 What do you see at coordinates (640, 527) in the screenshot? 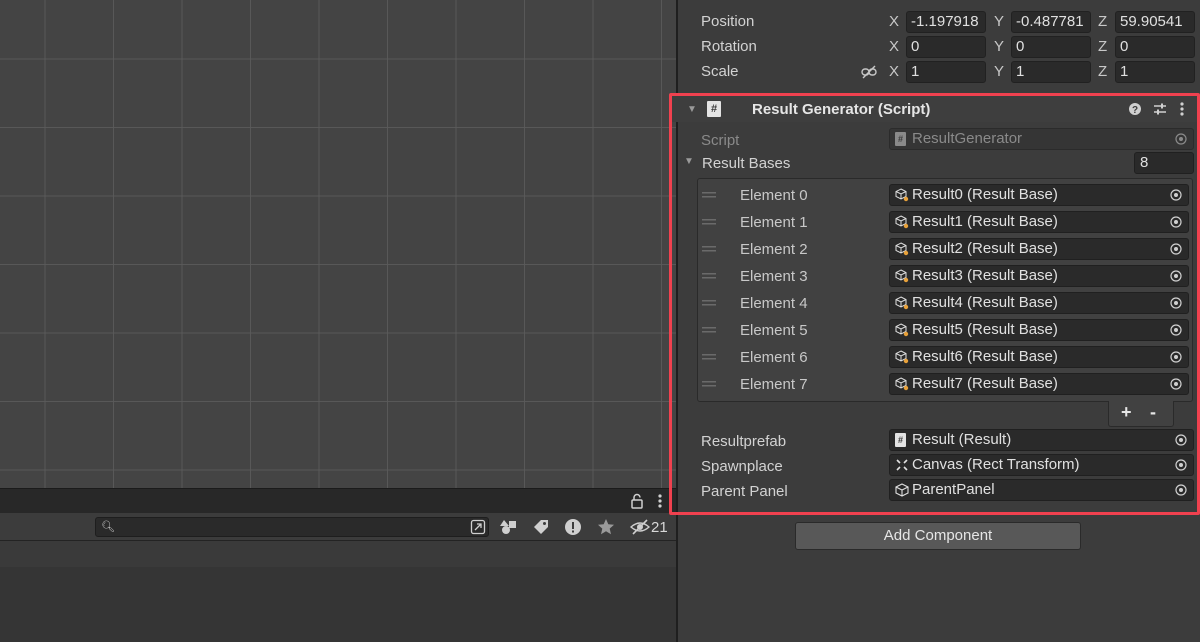
I see `hidden-eye-icon` at bounding box center [640, 527].